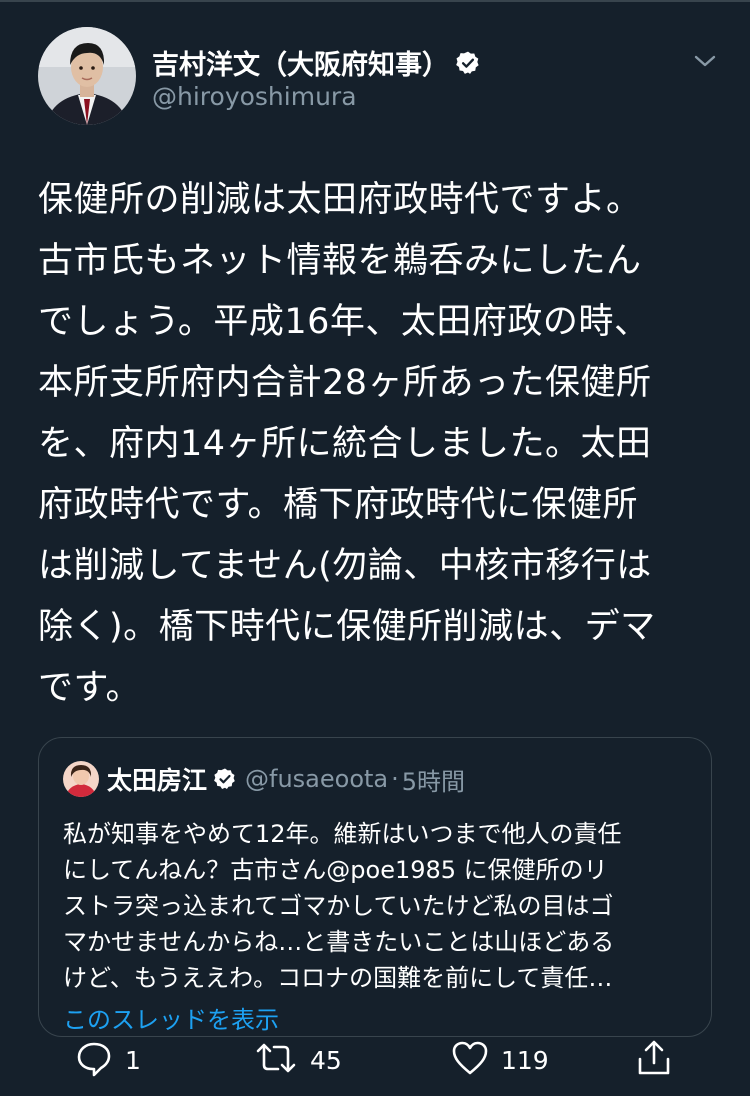 Image resolution: width=750 pixels, height=1096 pixels. What do you see at coordinates (300, 65) in the screenshot?
I see `author-name-text: 吉村洋文（大阪府知事）` at bounding box center [300, 65].